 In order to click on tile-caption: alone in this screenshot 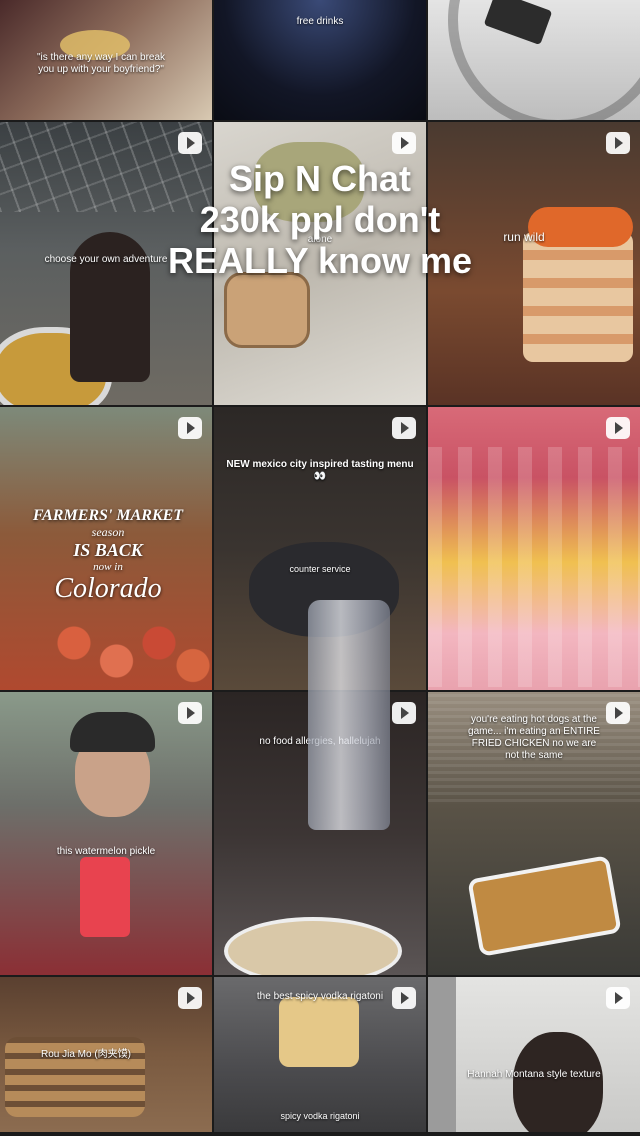, I will do `click(320, 239)`.